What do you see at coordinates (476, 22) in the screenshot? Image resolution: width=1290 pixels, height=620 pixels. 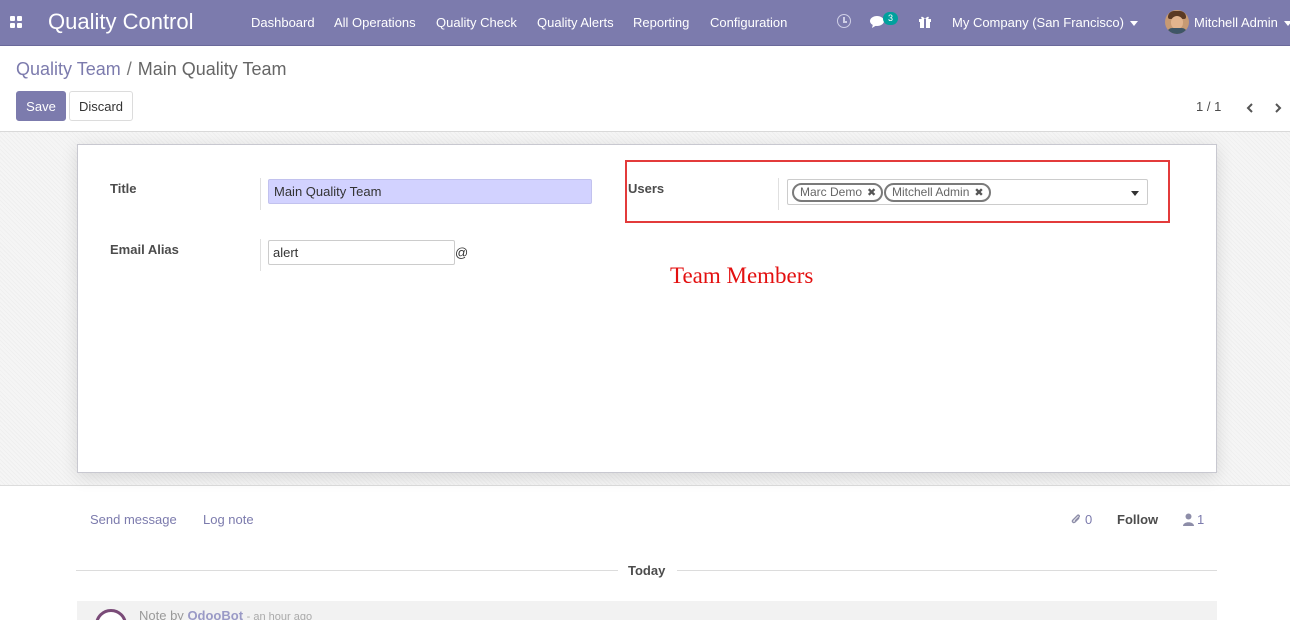 I see `menu-quality-check: Quality Check` at bounding box center [476, 22].